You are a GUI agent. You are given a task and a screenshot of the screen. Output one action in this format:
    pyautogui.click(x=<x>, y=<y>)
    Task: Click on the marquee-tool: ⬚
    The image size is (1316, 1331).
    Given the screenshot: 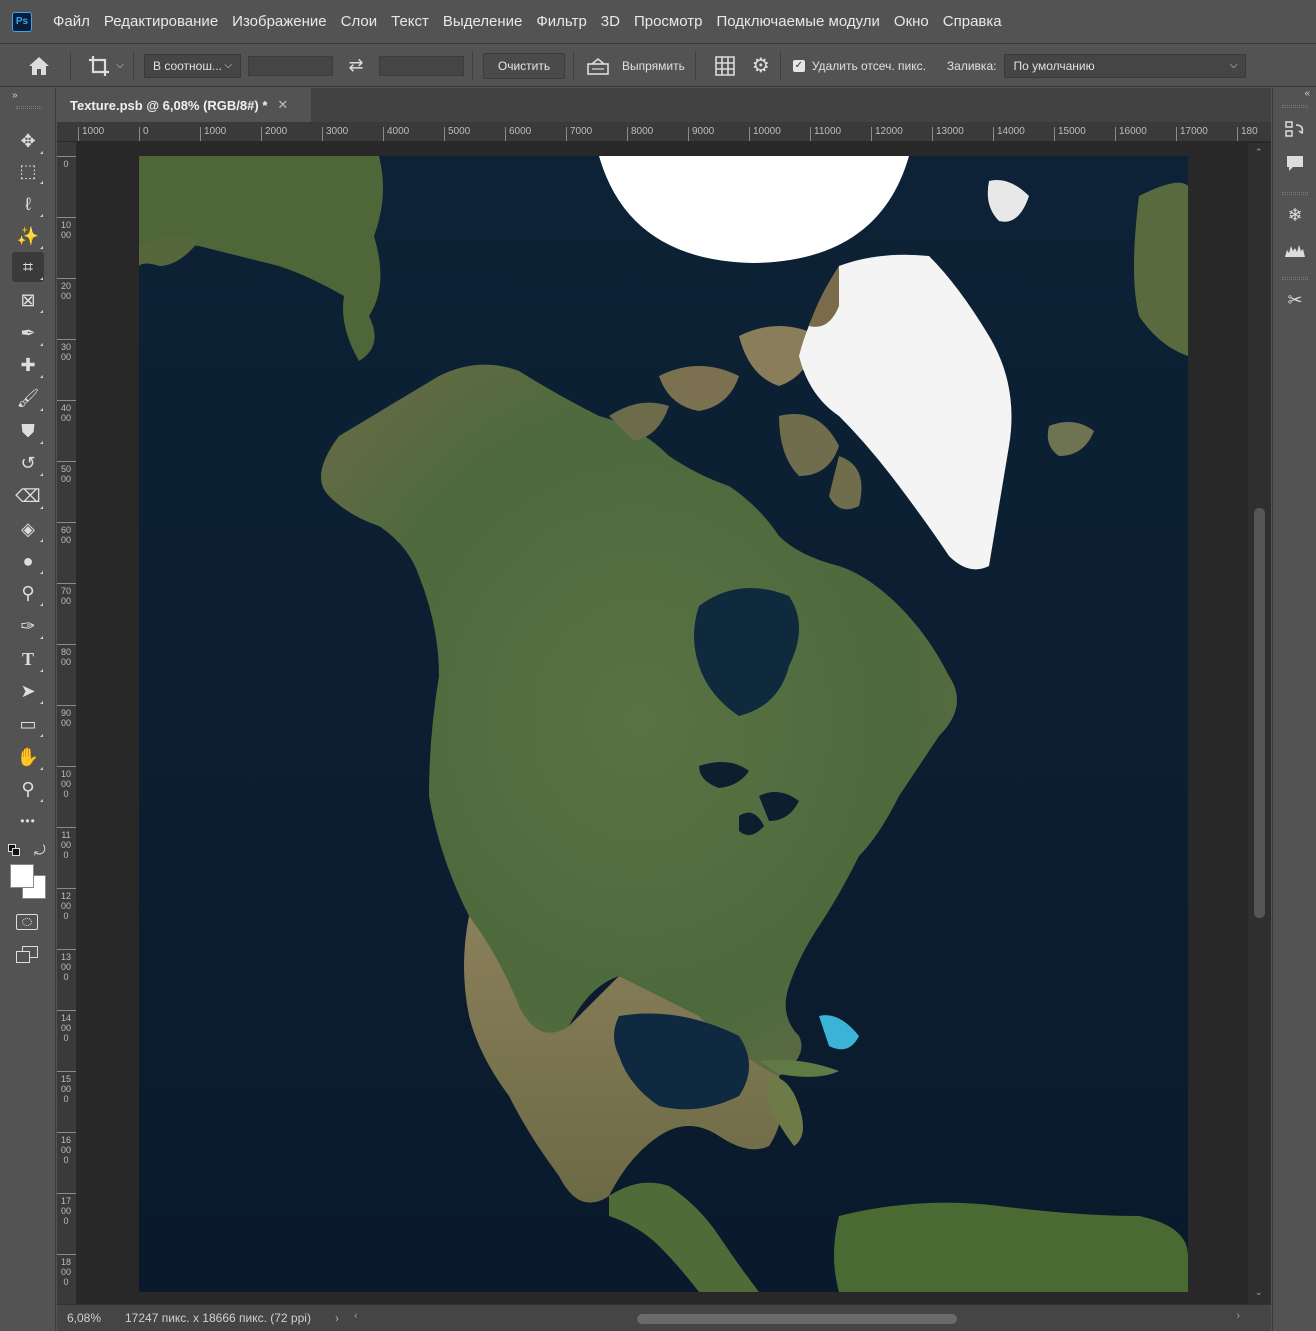 What is the action you would take?
    pyautogui.click(x=28, y=171)
    